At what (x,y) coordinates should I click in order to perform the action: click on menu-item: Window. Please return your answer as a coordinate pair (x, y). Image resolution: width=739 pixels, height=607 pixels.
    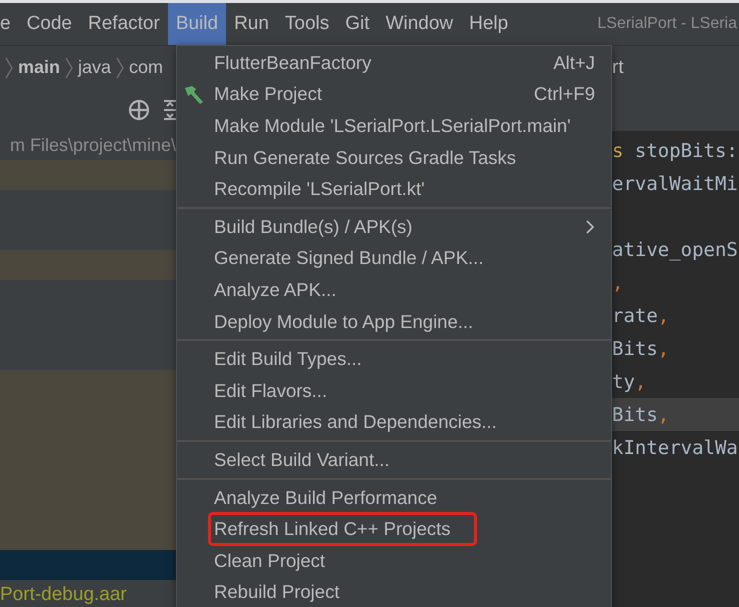
    Looking at the image, I should click on (420, 24).